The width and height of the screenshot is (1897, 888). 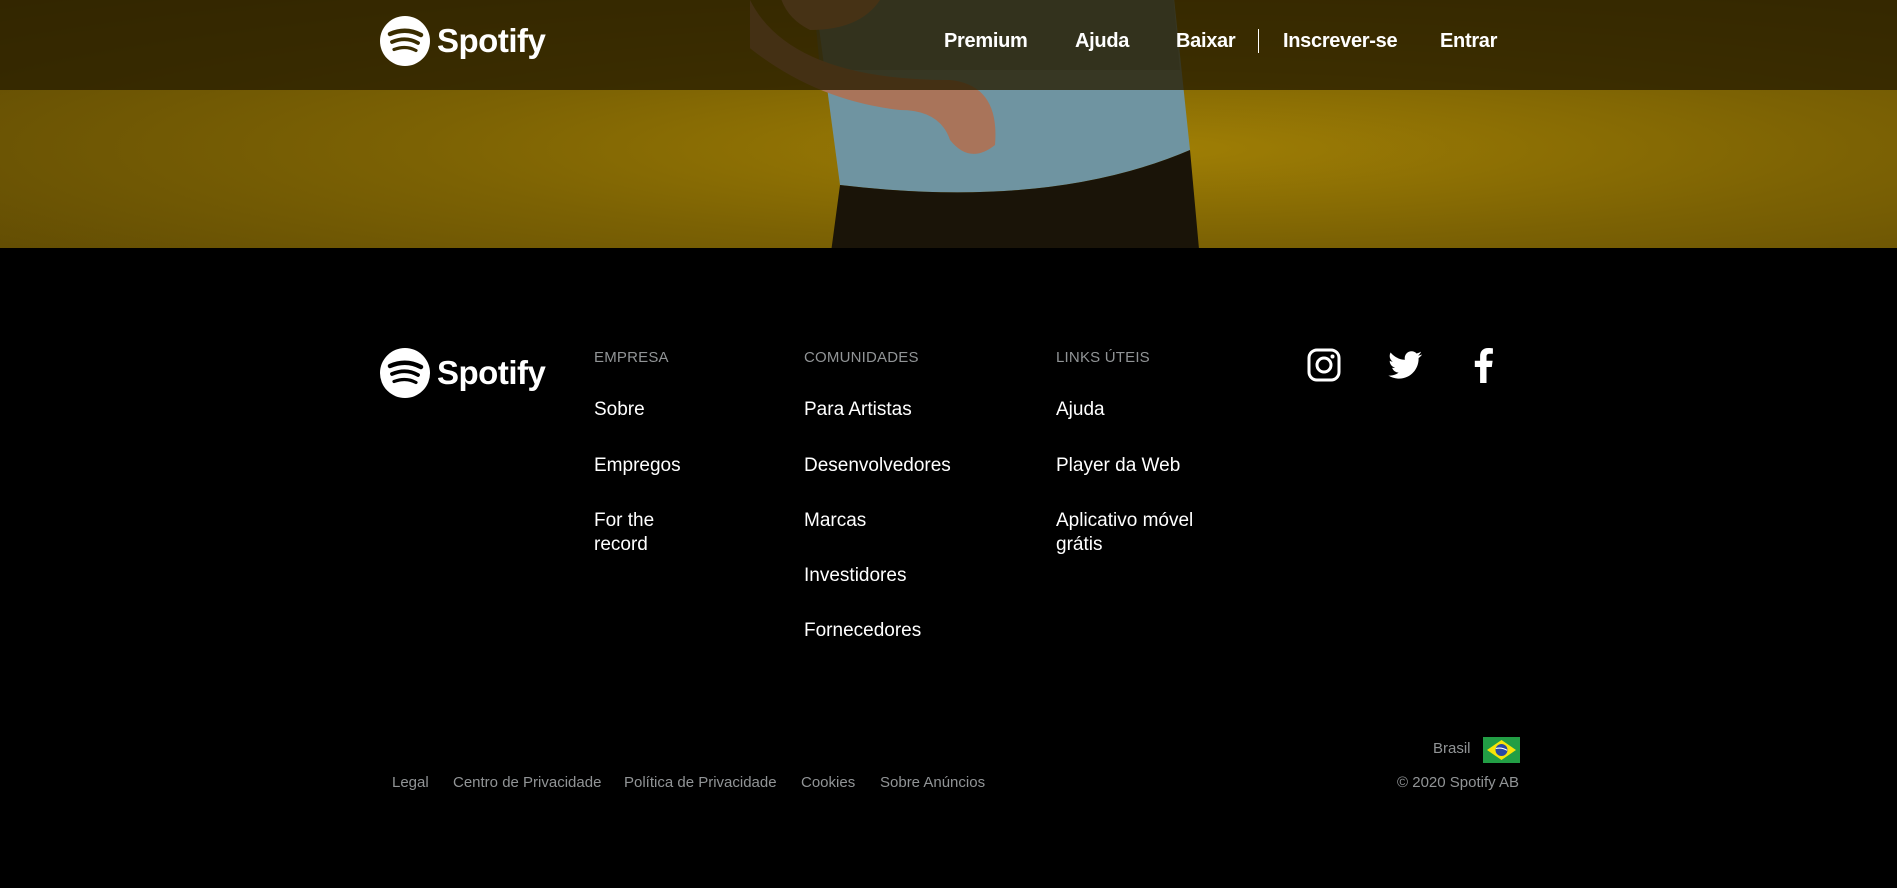 What do you see at coordinates (835, 521) in the screenshot?
I see `footer-link-brands: Marcas` at bounding box center [835, 521].